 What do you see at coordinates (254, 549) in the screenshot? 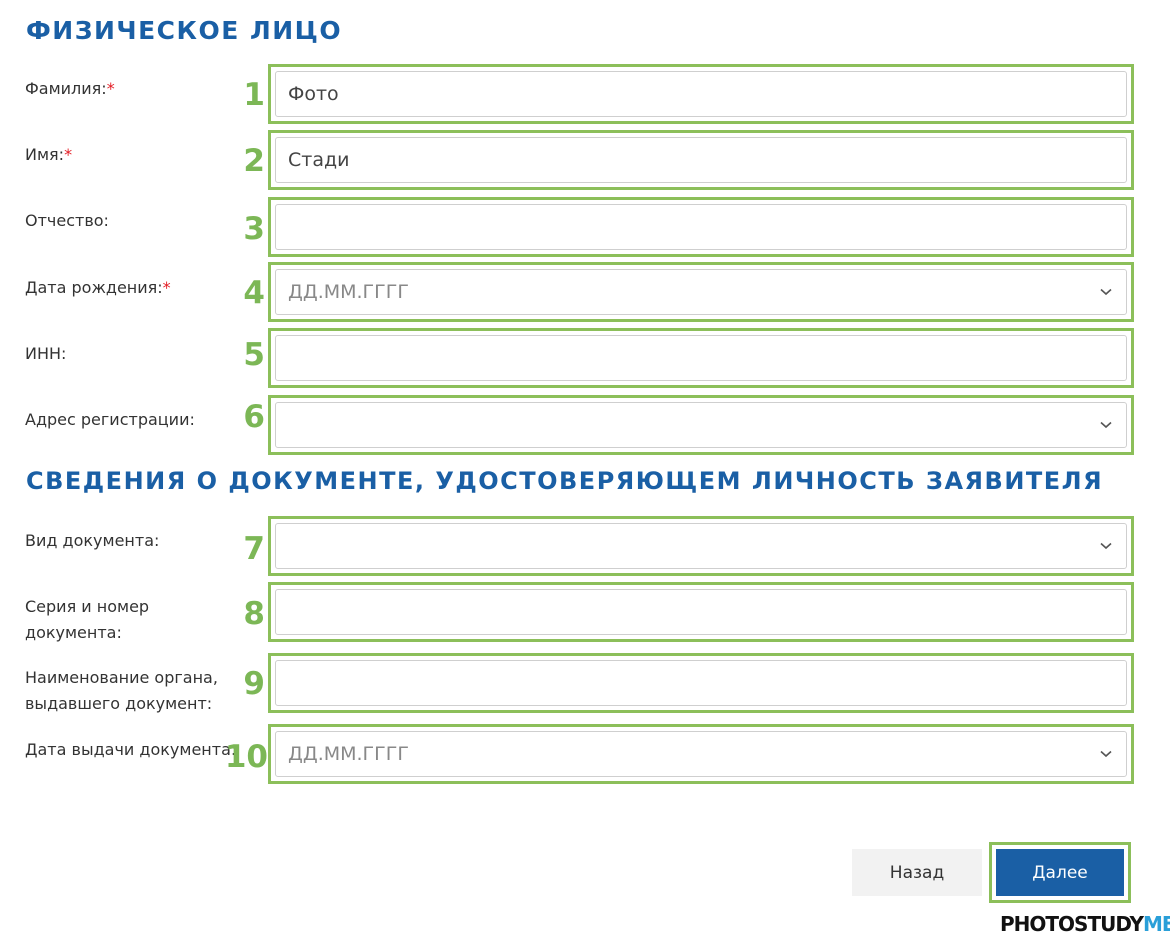
I see `field-number: 7` at bounding box center [254, 549].